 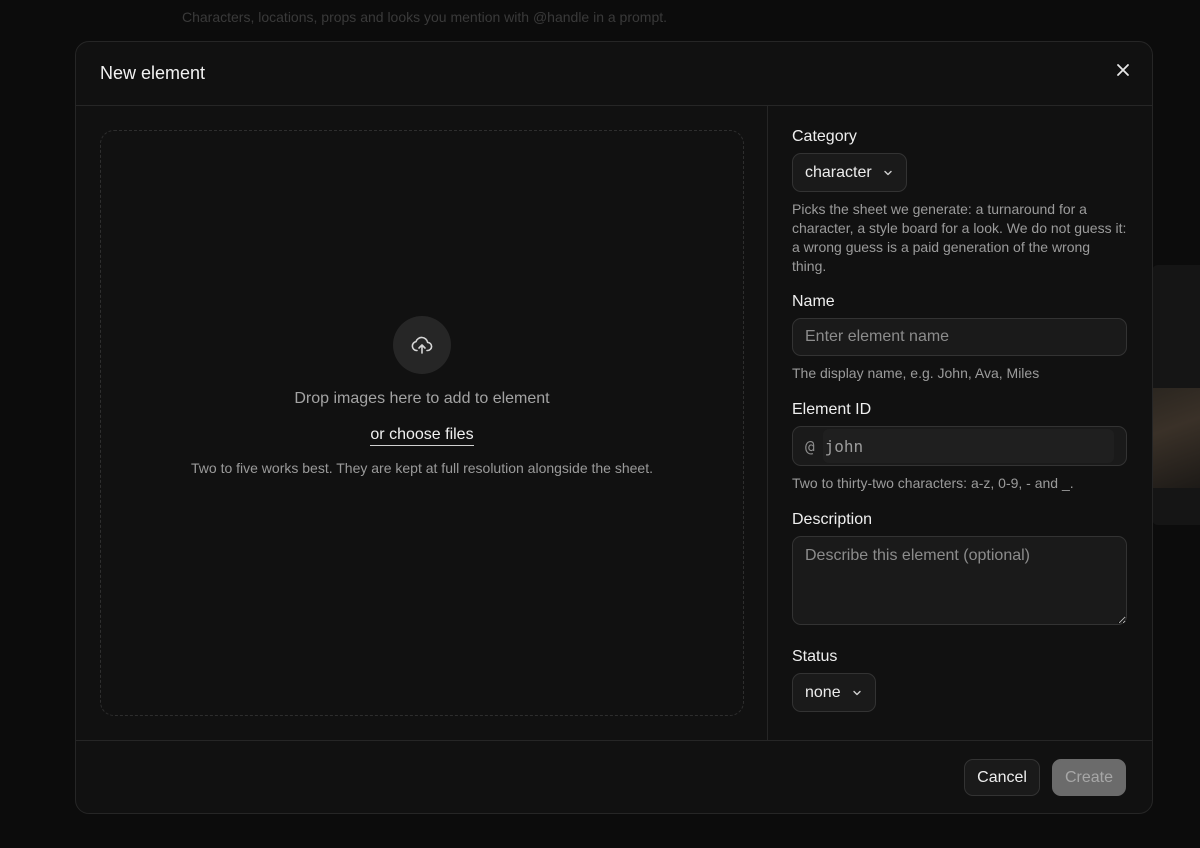 I want to click on drop-instructions: Drop images here to add to element, so click(x=422, y=398).